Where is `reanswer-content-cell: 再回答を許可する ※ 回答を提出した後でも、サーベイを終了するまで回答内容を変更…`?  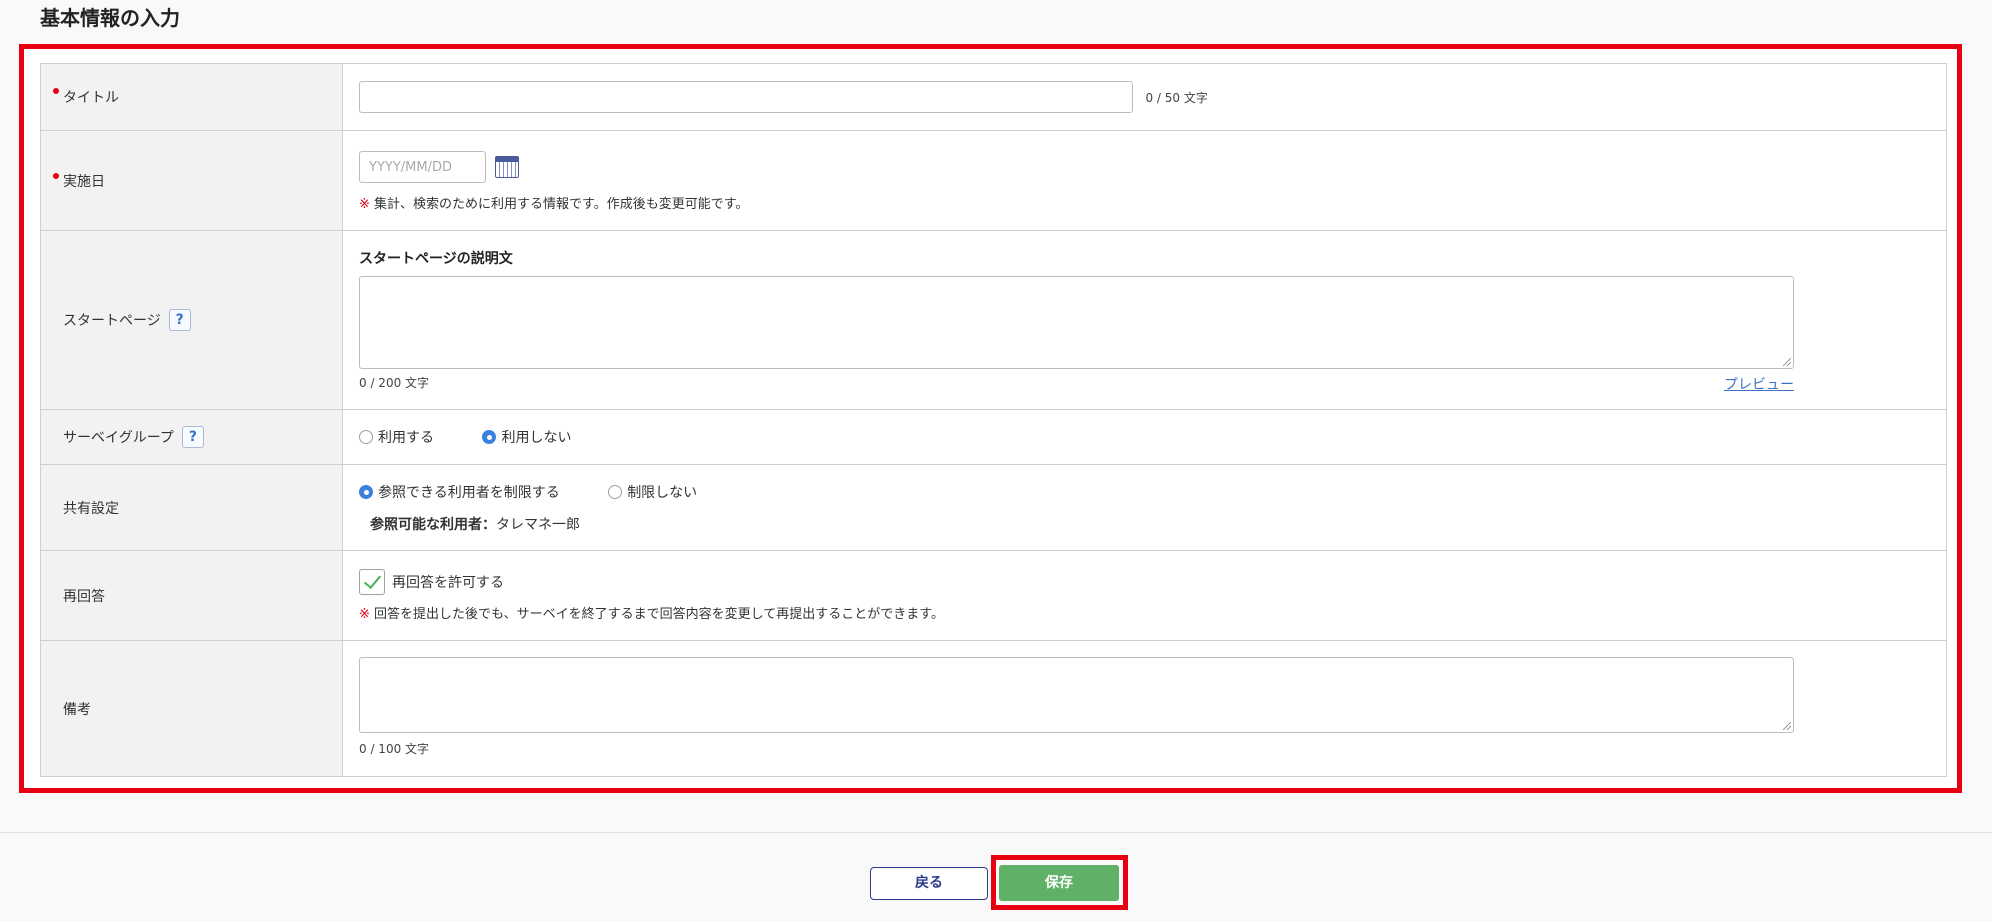
reanswer-content-cell: 再回答を許可する ※ 回答を提出した後でも、サーベイを終了するまで回答内容を変更… is located at coordinates (1144, 595).